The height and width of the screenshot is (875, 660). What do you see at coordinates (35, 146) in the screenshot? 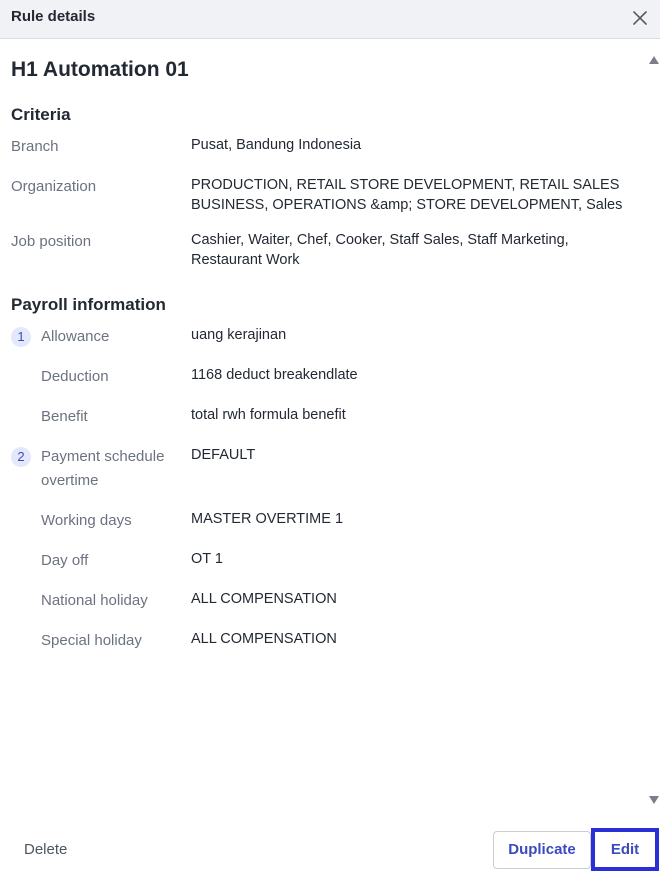
I see `branch-label: Branch` at bounding box center [35, 146].